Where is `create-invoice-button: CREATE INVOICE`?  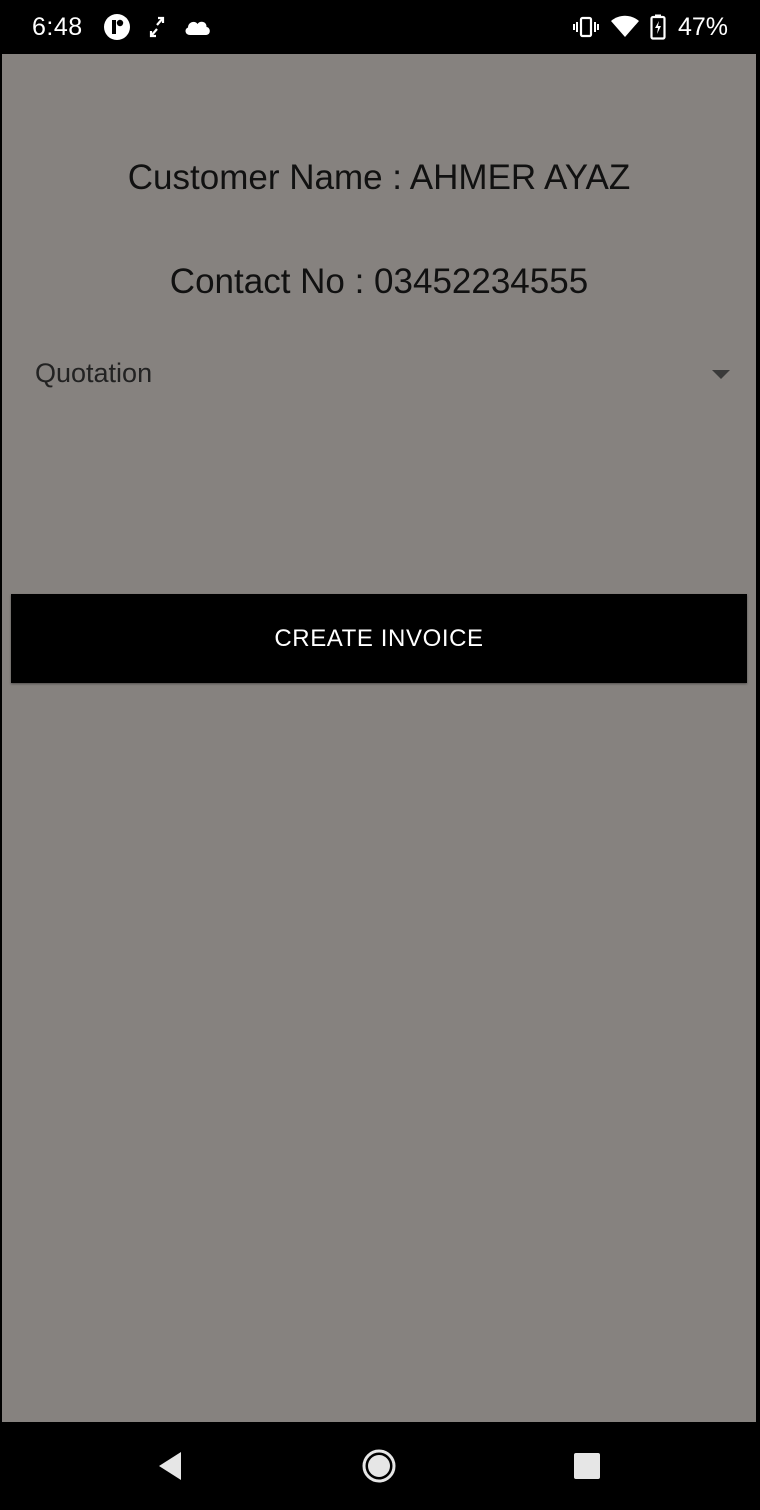
create-invoice-button: CREATE INVOICE is located at coordinates (379, 638).